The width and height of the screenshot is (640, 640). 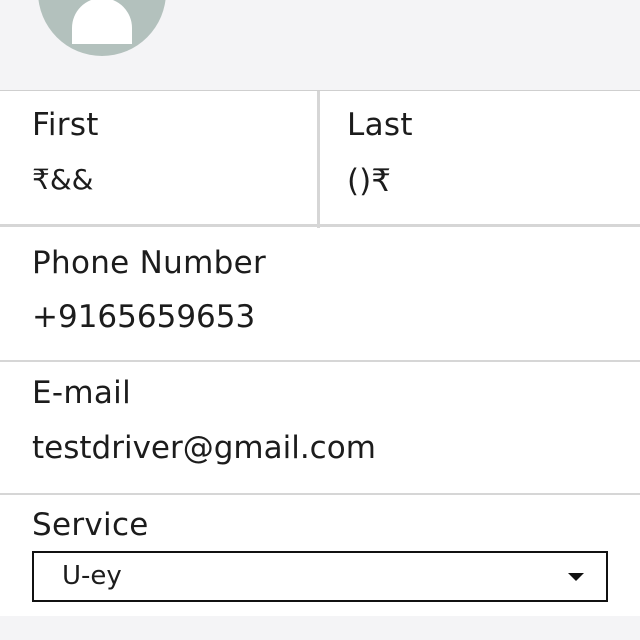 What do you see at coordinates (92, 576) in the screenshot?
I see `service-selected-value: U-ey` at bounding box center [92, 576].